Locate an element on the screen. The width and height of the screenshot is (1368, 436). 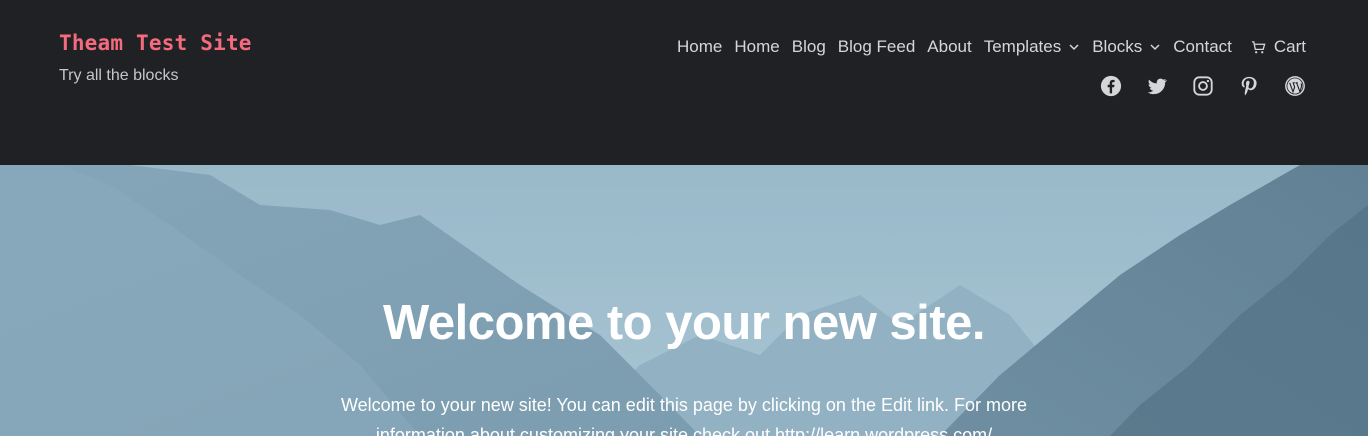
nav-item-blog: Blog is located at coordinates (809, 47).